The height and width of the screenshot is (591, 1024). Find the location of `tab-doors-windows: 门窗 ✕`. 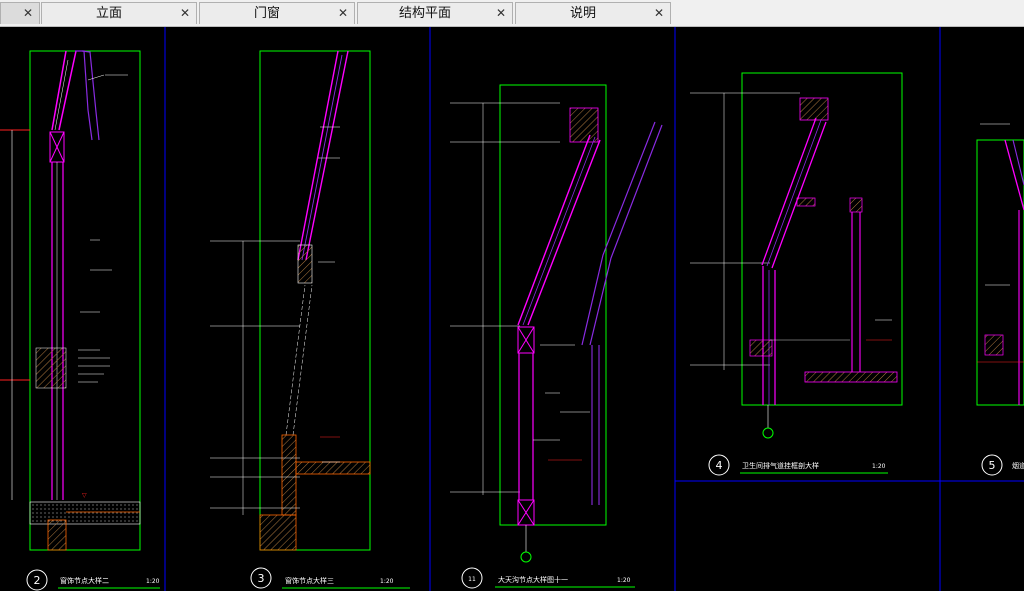

tab-doors-windows: 门窗 ✕ is located at coordinates (277, 13).